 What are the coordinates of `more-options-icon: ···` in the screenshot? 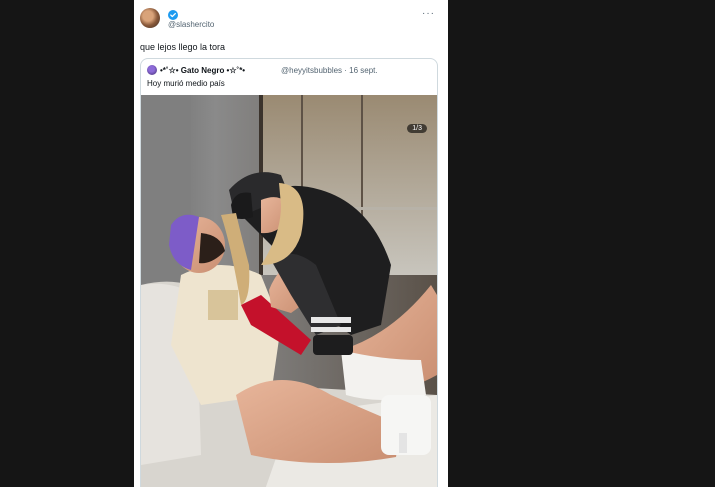 It's located at (428, 13).